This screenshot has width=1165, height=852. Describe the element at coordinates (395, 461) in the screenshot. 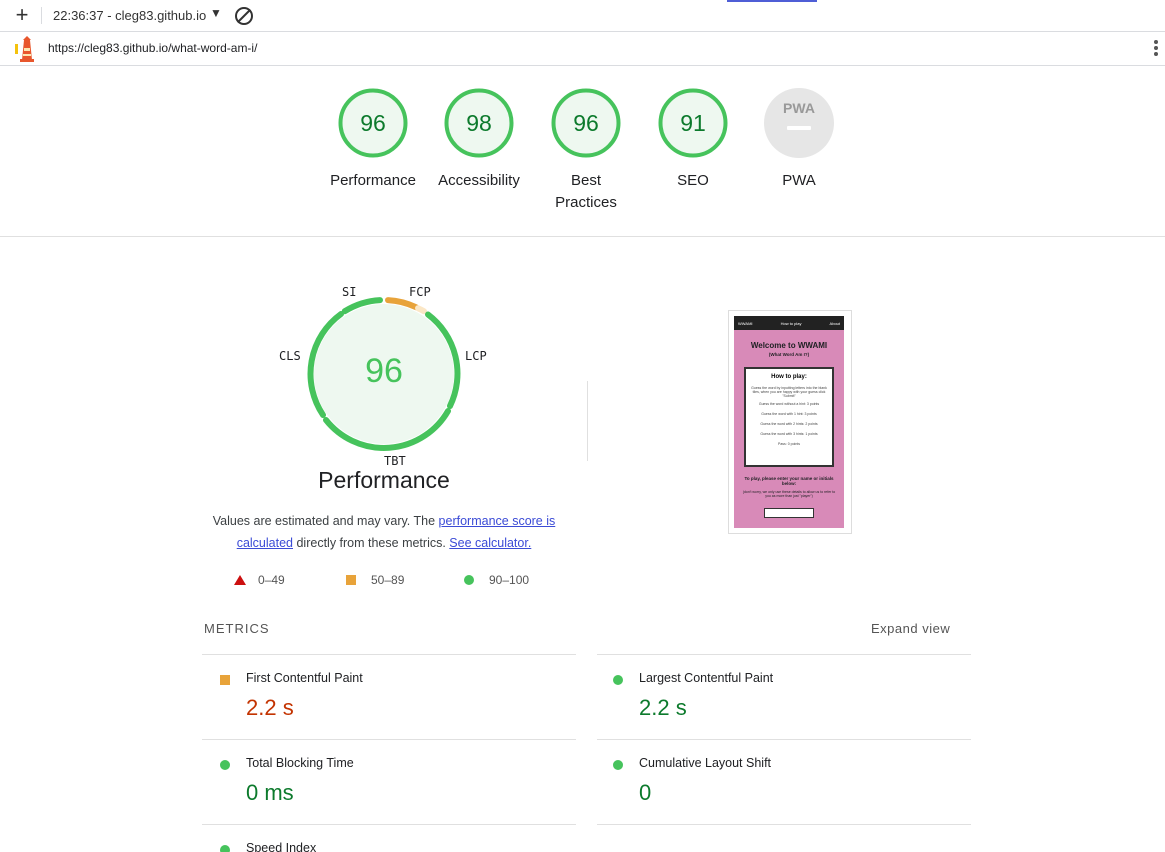

I see `segment-label-tbt: TBT` at that location.